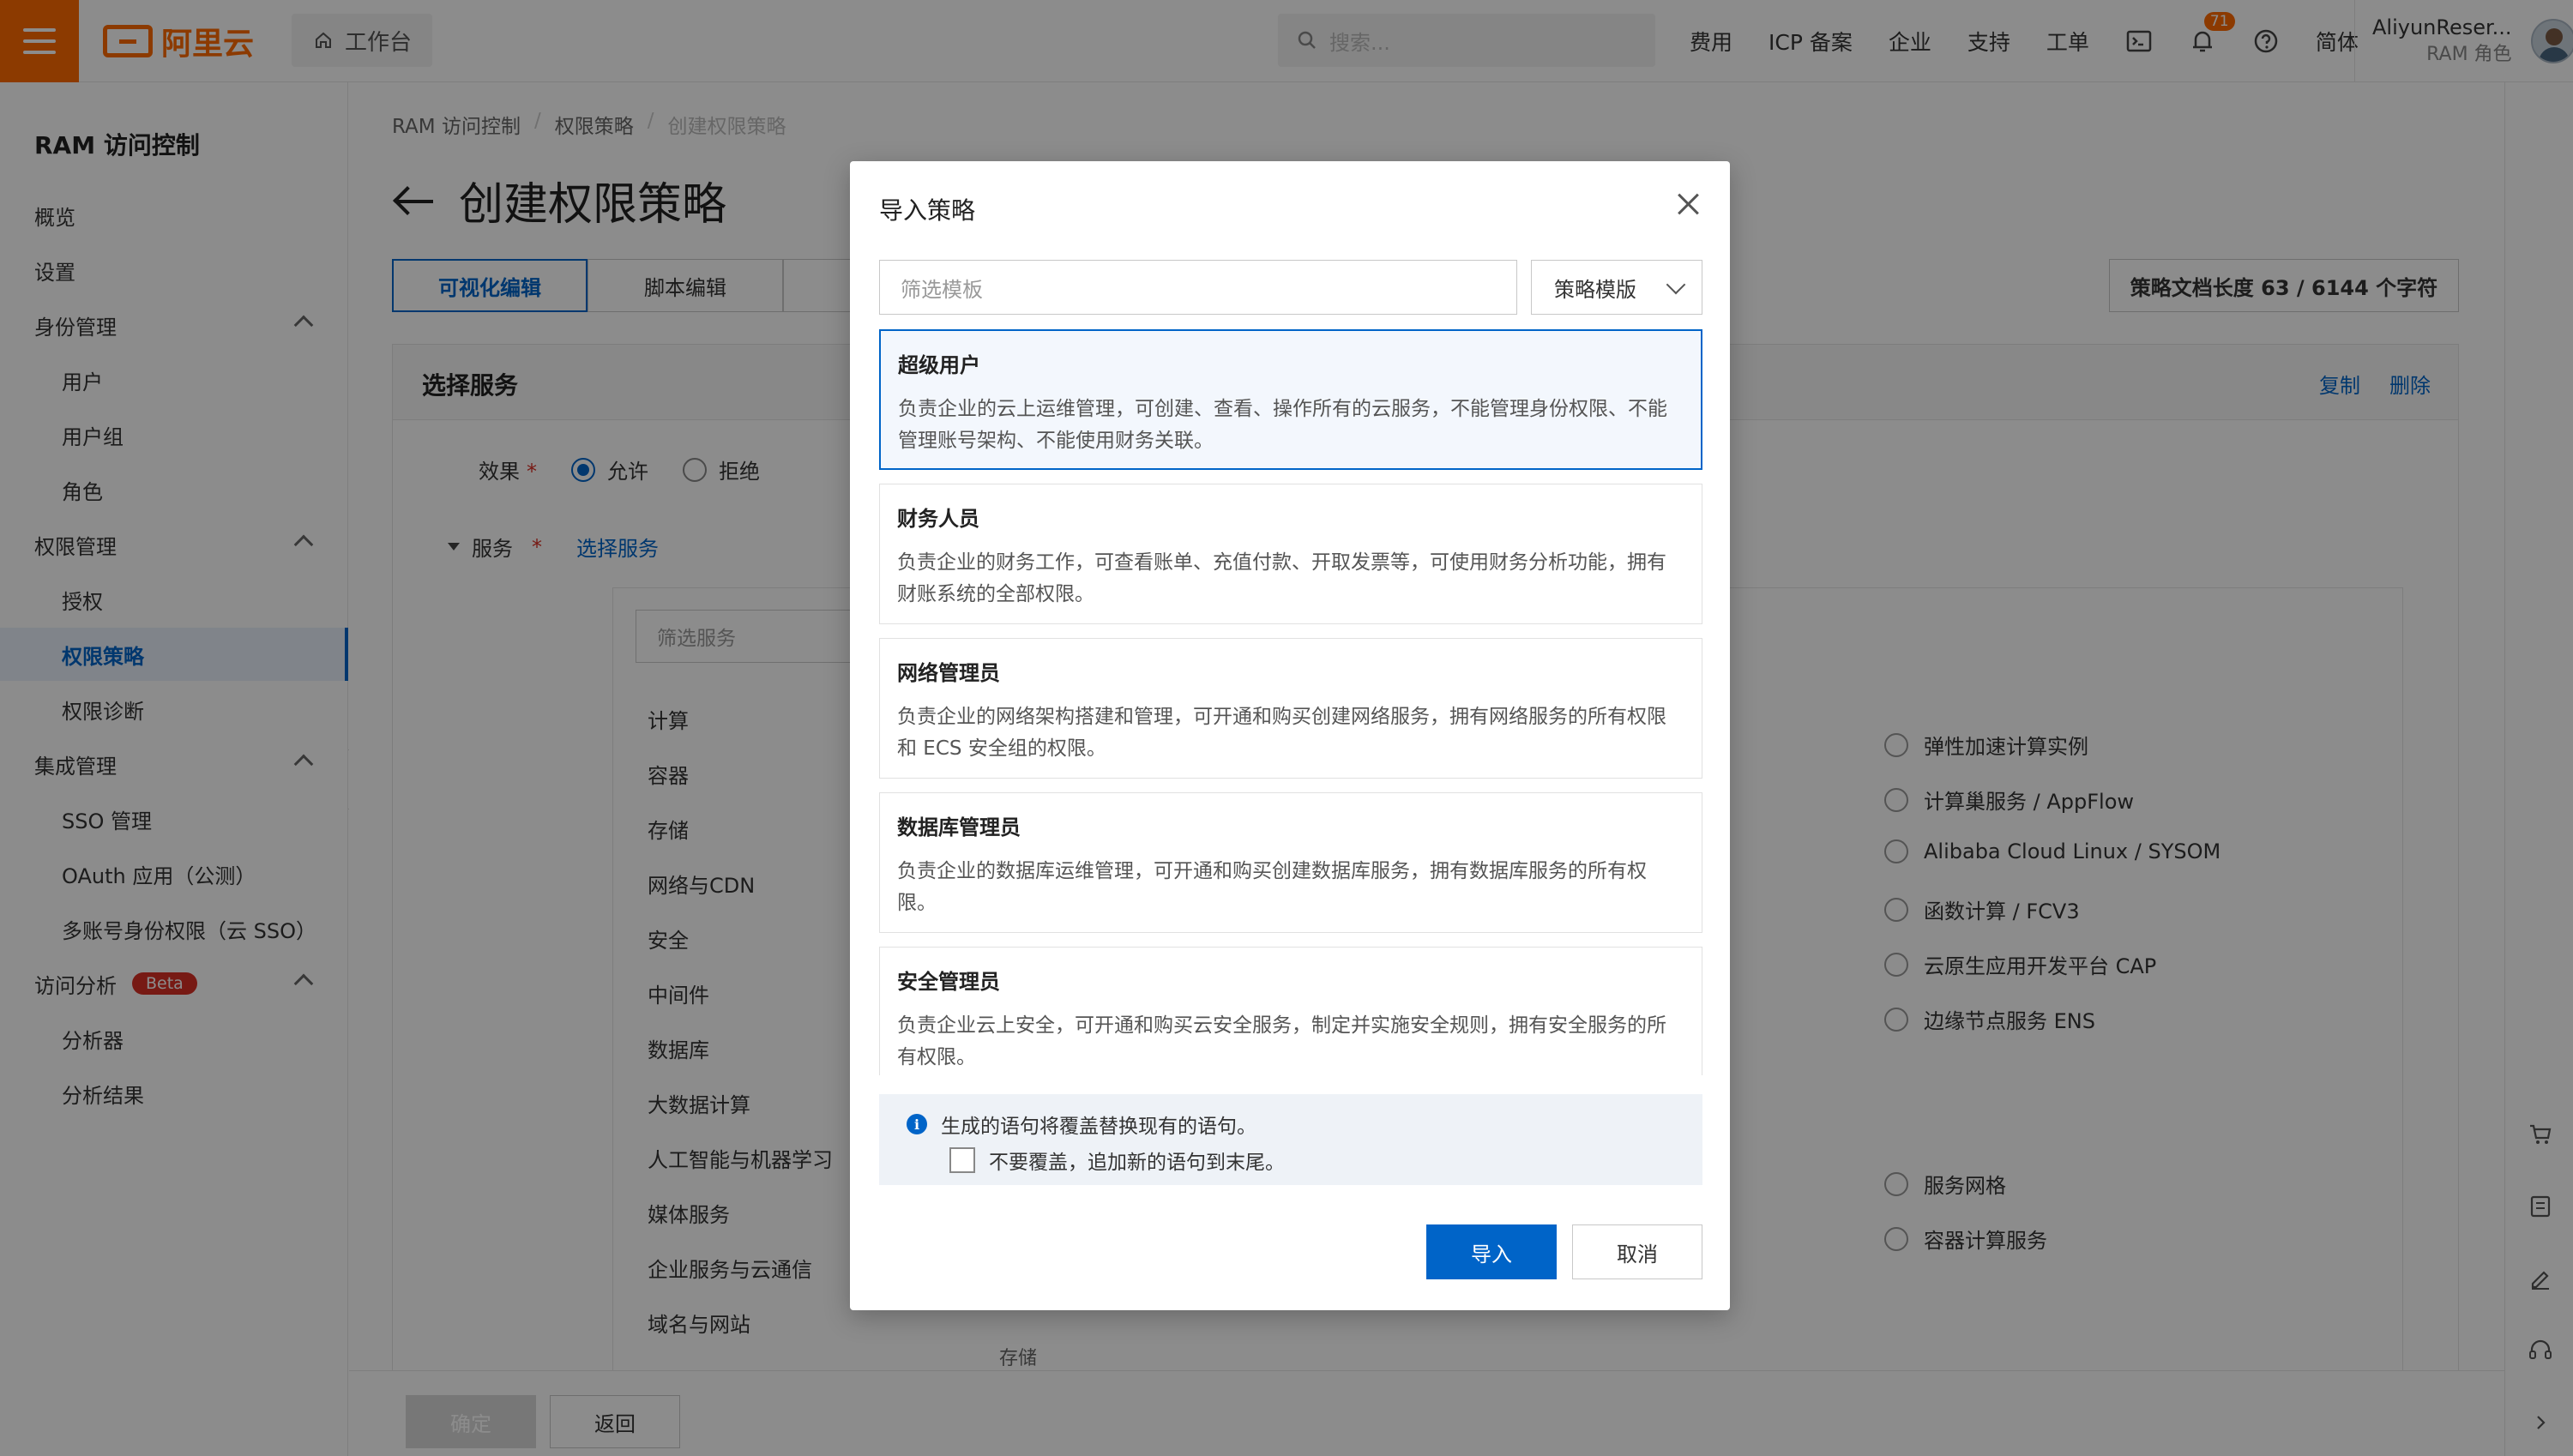  What do you see at coordinates (1137, 1160) in the screenshot?
I see `append-option-label: 不要覆盖，追加新的语句到末尾。` at bounding box center [1137, 1160].